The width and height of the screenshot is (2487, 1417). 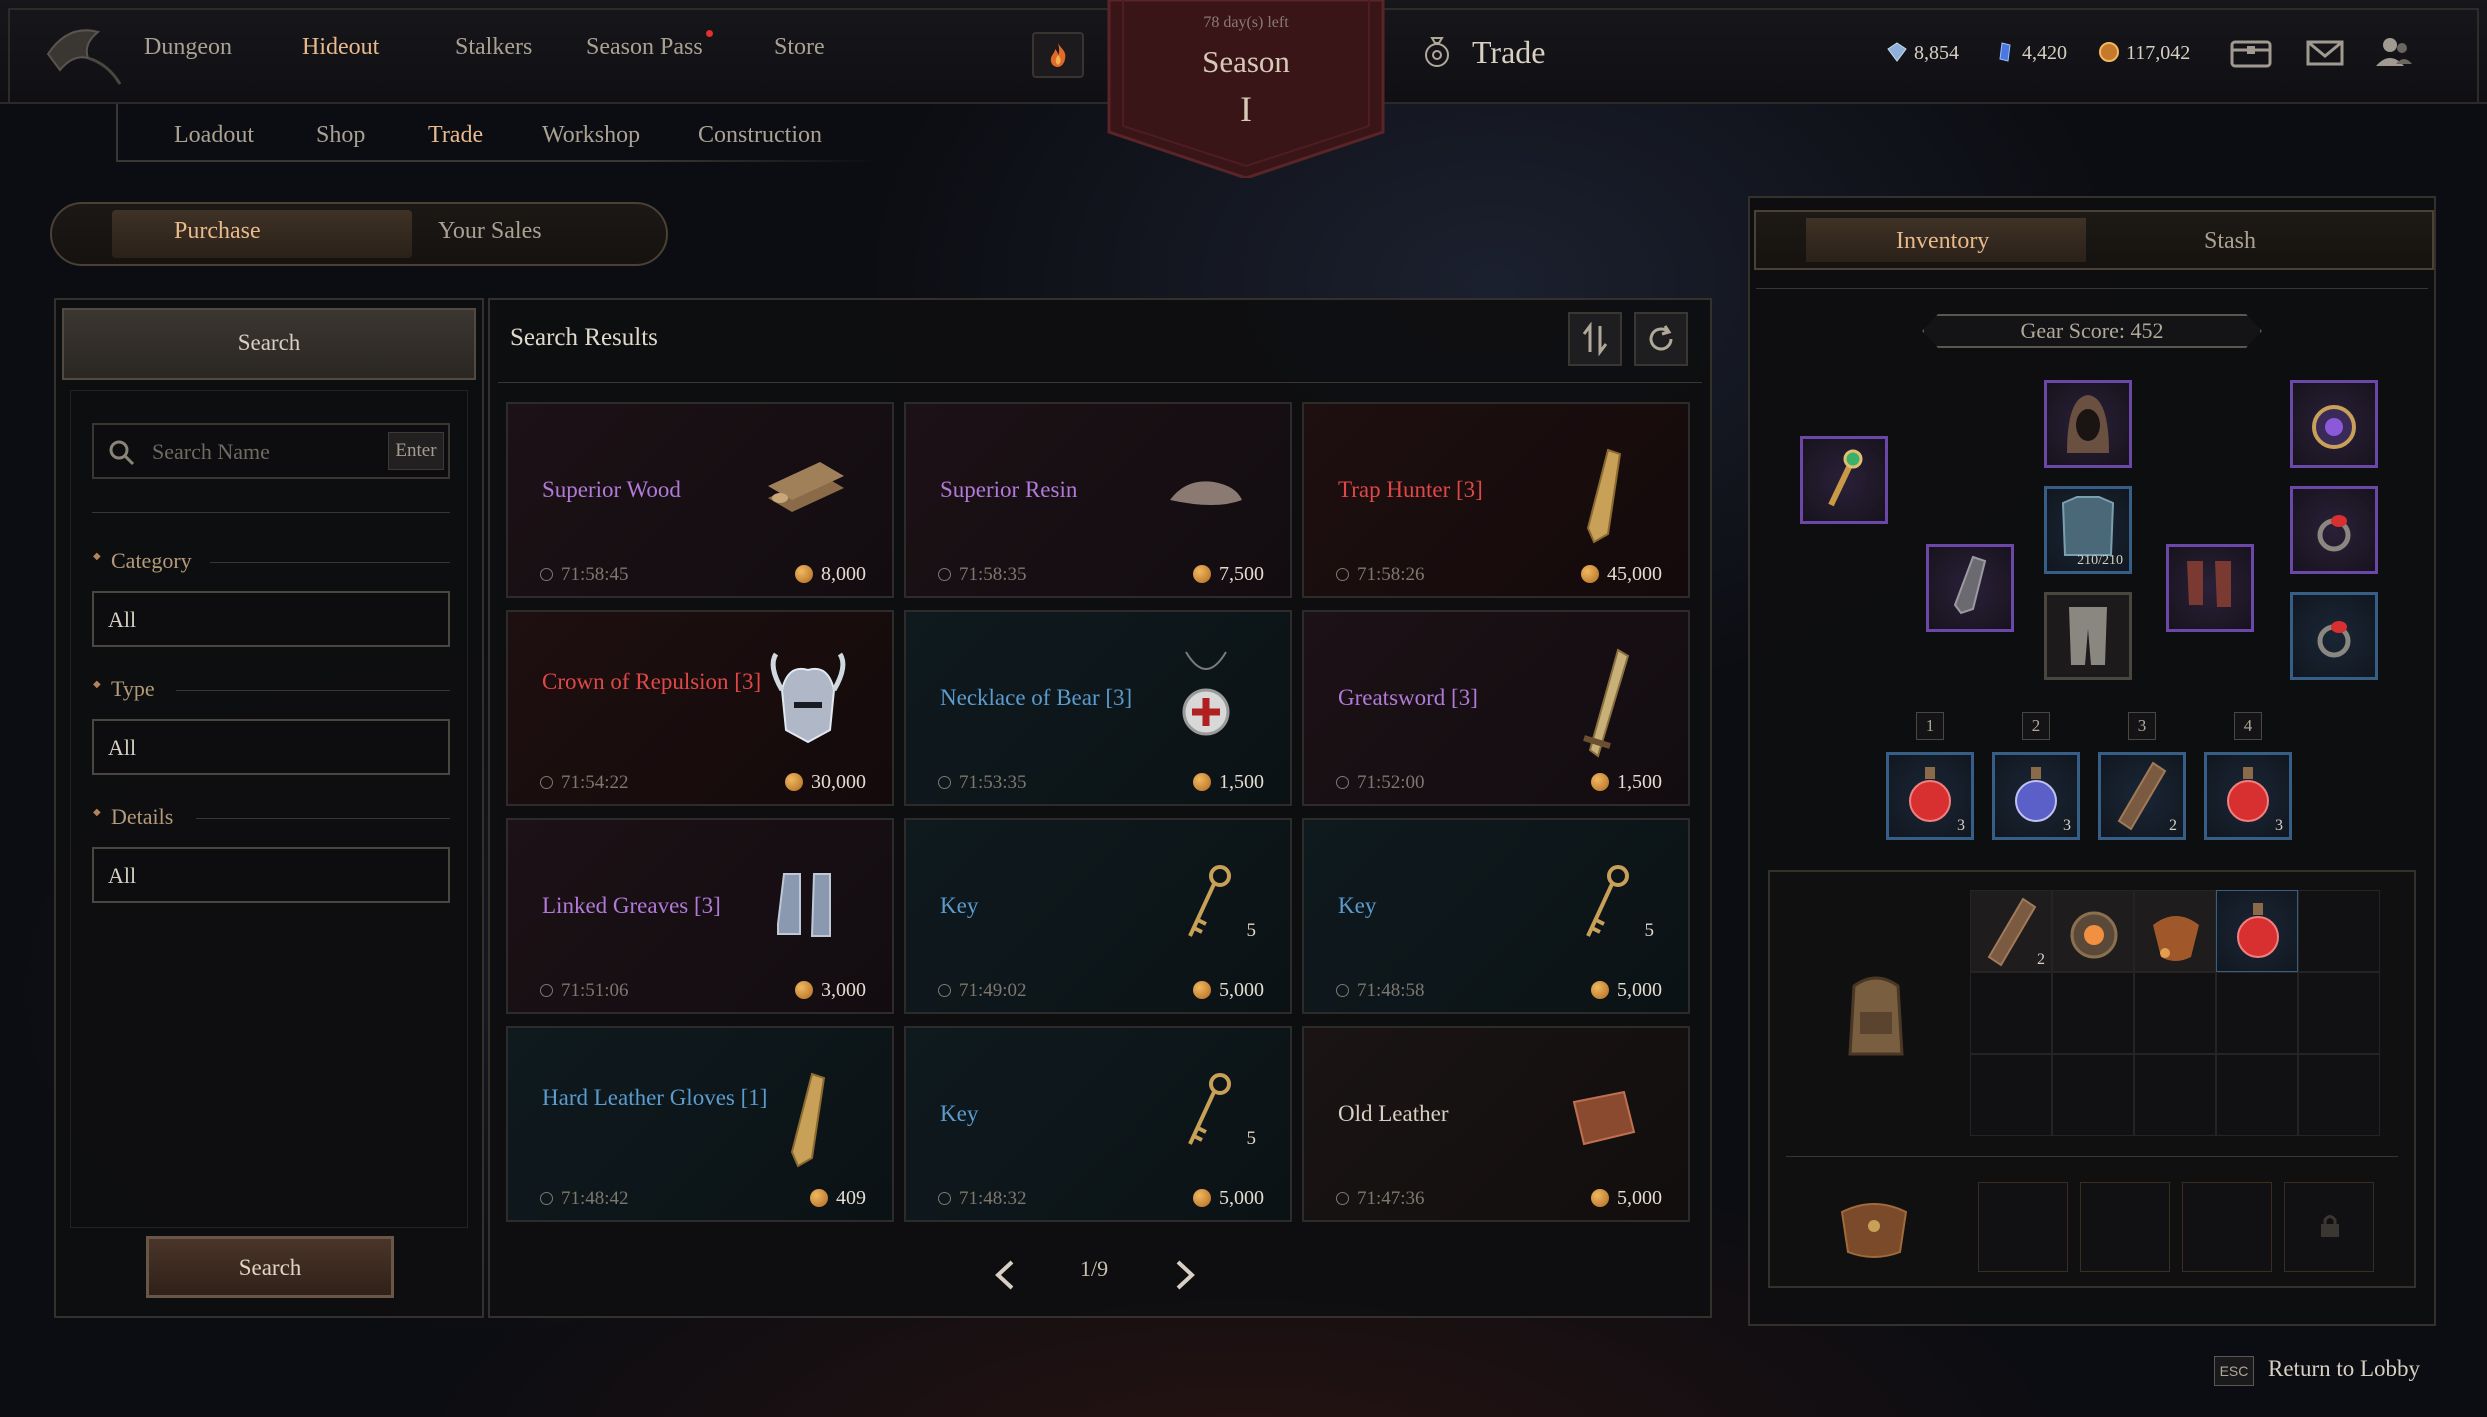 I want to click on fire-button, so click(x=1058, y=55).